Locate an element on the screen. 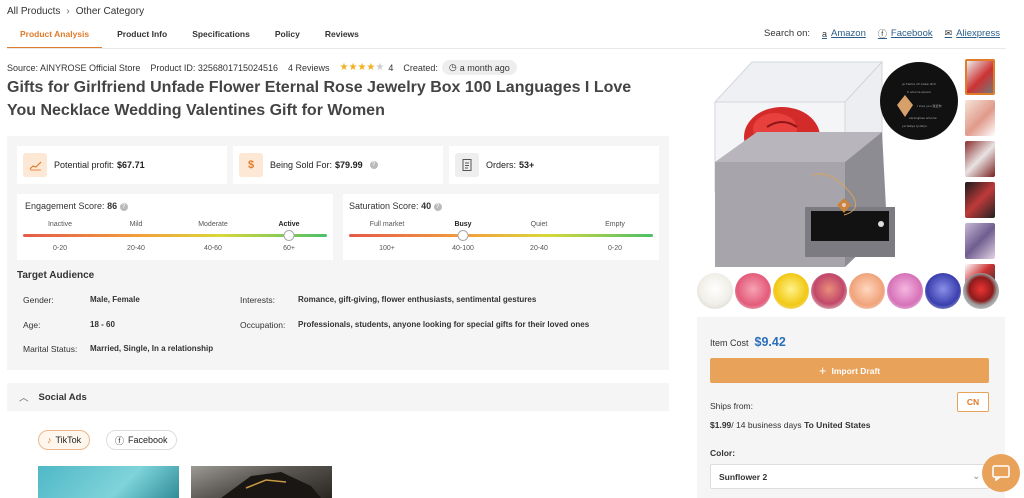 The width and height of the screenshot is (1024, 498). tab-product-info: Product Info is located at coordinates (141, 36).